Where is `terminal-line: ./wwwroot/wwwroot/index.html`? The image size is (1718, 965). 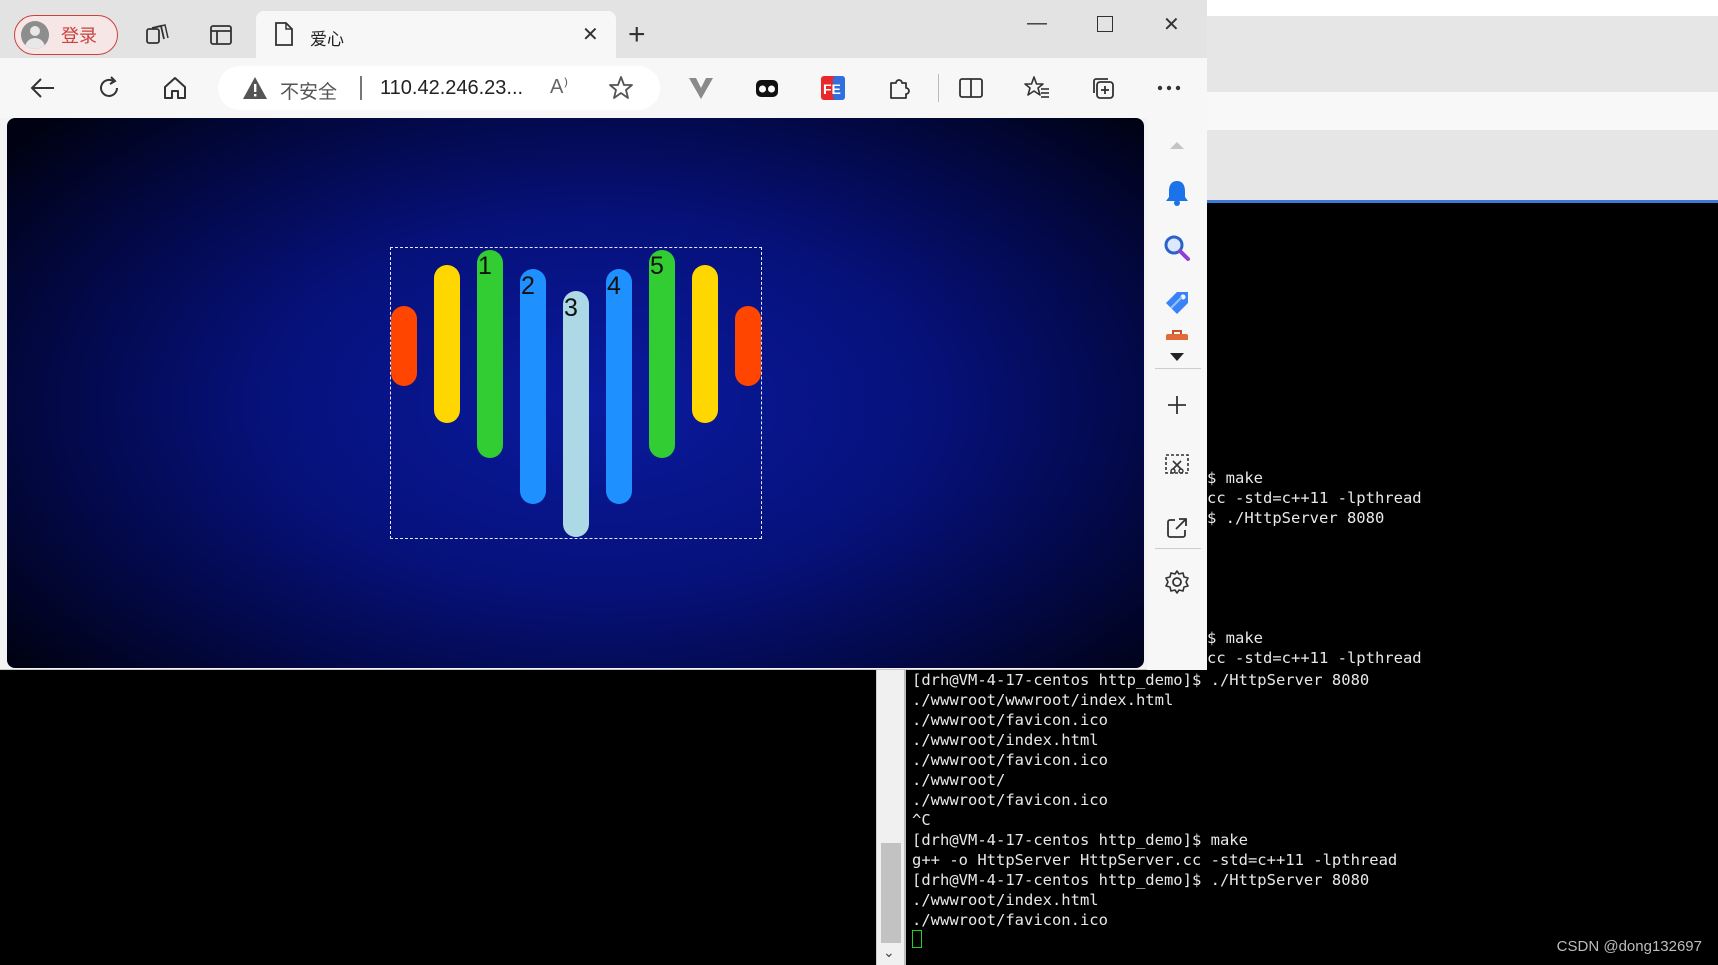
terminal-line: ./wwwroot/wwwroot/index.html is located at coordinates (1043, 700).